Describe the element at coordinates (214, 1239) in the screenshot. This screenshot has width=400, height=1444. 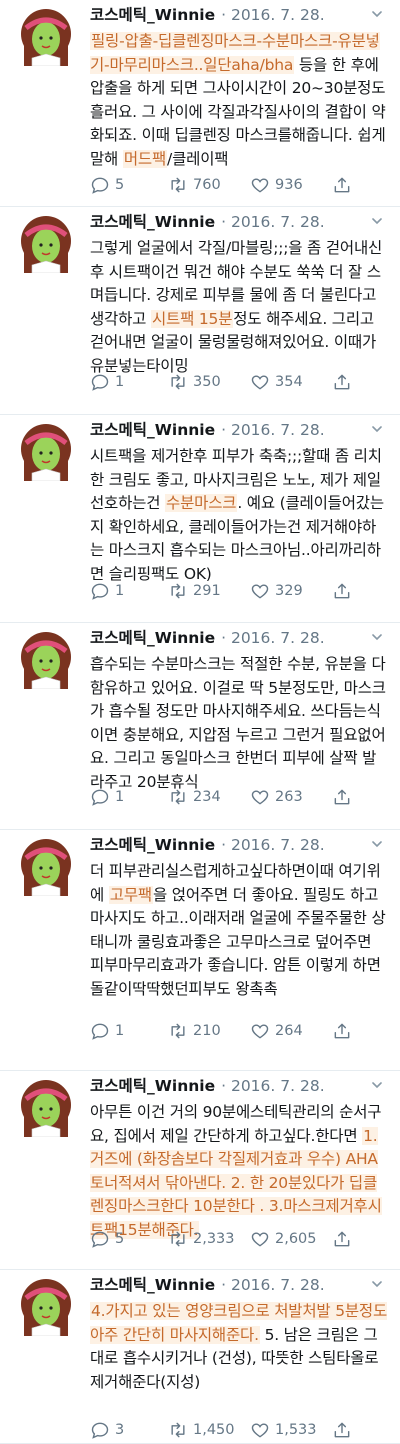
I see `retweet-count: 2,333` at that location.